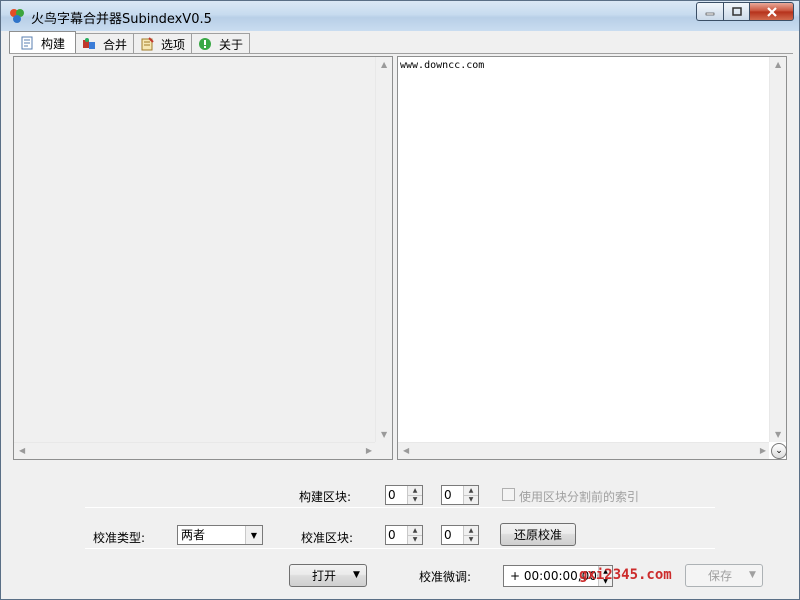  I want to click on title-bar: 火鸟字幕合并器SubindexV0.5, so click(400, 16).